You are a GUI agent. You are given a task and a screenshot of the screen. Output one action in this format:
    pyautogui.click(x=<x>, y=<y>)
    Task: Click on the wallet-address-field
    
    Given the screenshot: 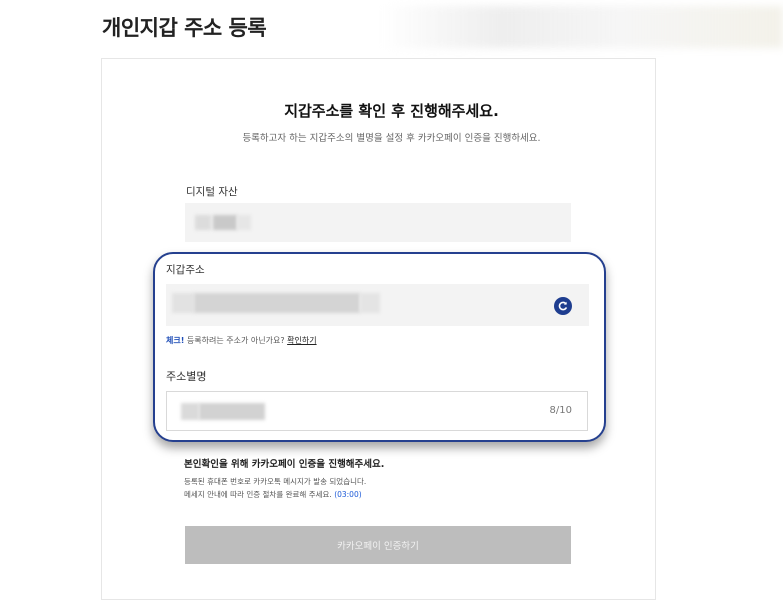 What is the action you would take?
    pyautogui.click(x=377, y=305)
    